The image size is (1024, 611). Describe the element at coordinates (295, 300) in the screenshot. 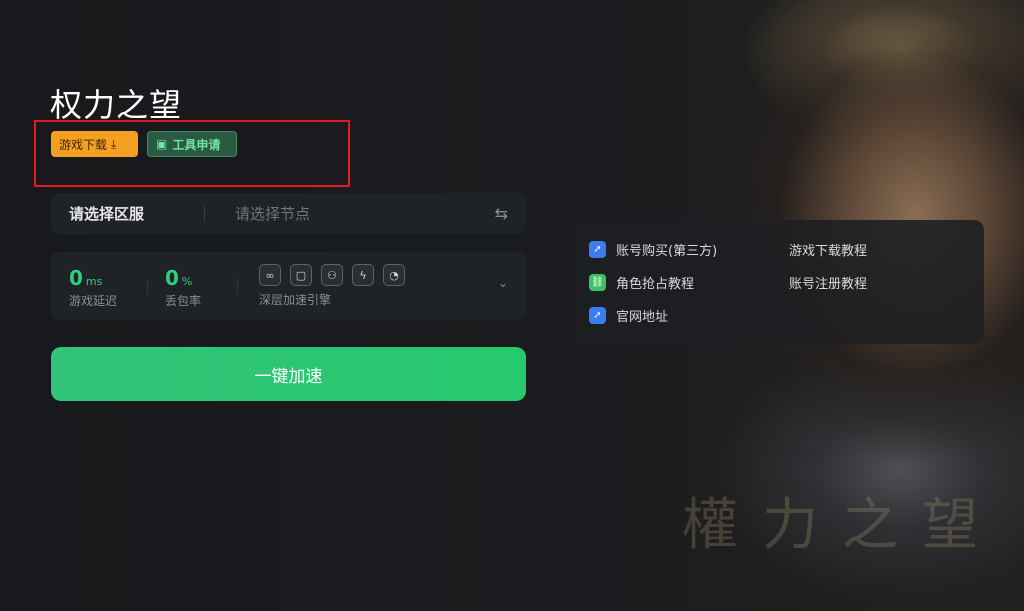

I see `engine-label: 深层加速引擎` at that location.